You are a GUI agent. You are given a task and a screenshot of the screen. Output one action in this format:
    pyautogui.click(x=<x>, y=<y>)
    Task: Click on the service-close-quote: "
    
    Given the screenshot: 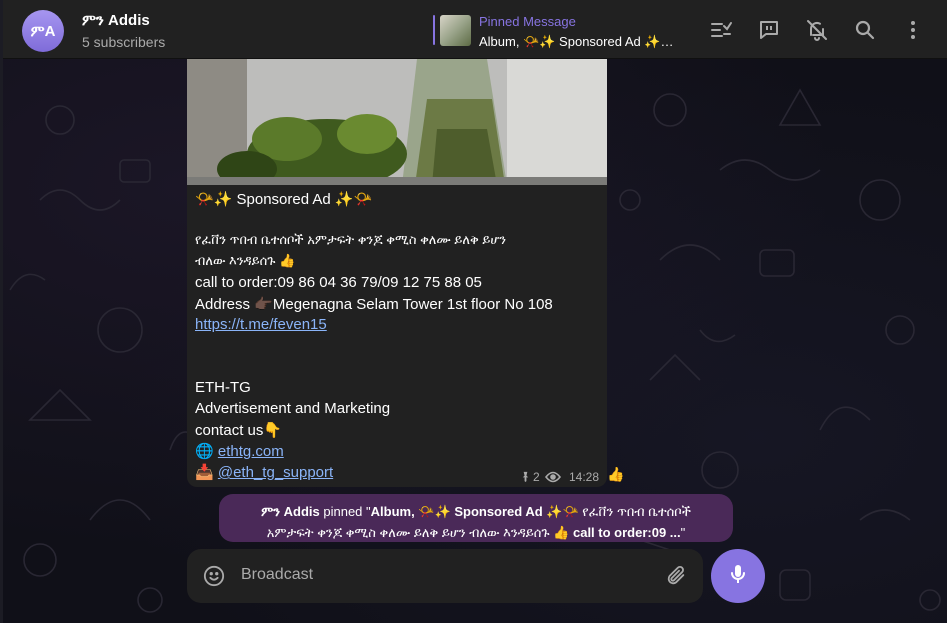 What is the action you would take?
    pyautogui.click(x=683, y=532)
    